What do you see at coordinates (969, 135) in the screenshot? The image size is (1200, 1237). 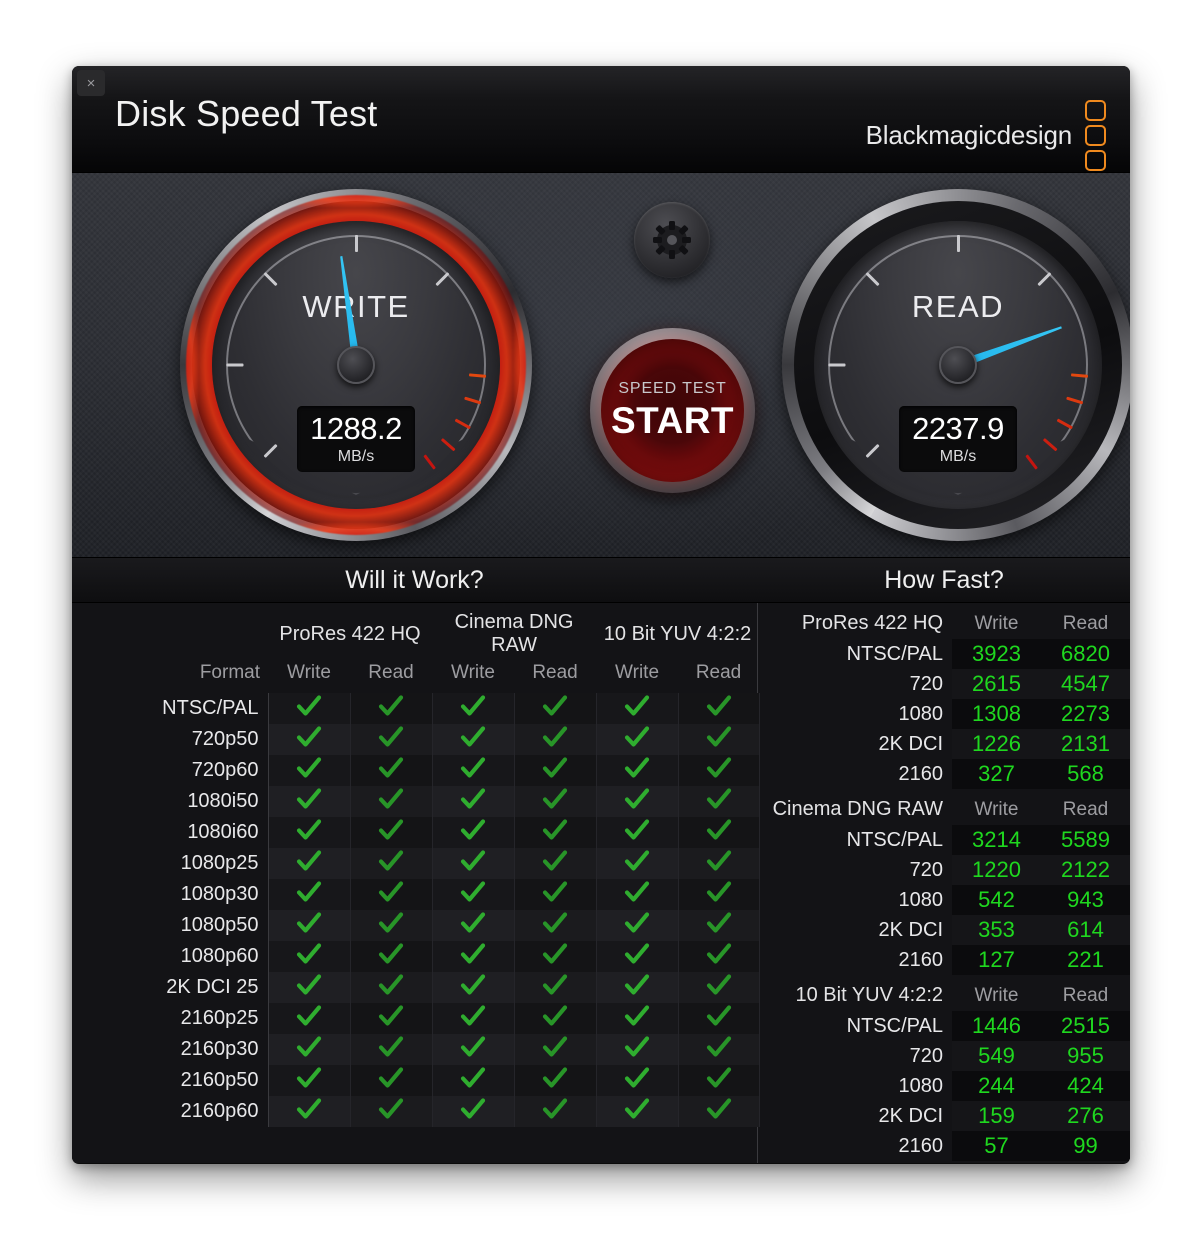 I see `brand-name: Blackmagicdesign` at bounding box center [969, 135].